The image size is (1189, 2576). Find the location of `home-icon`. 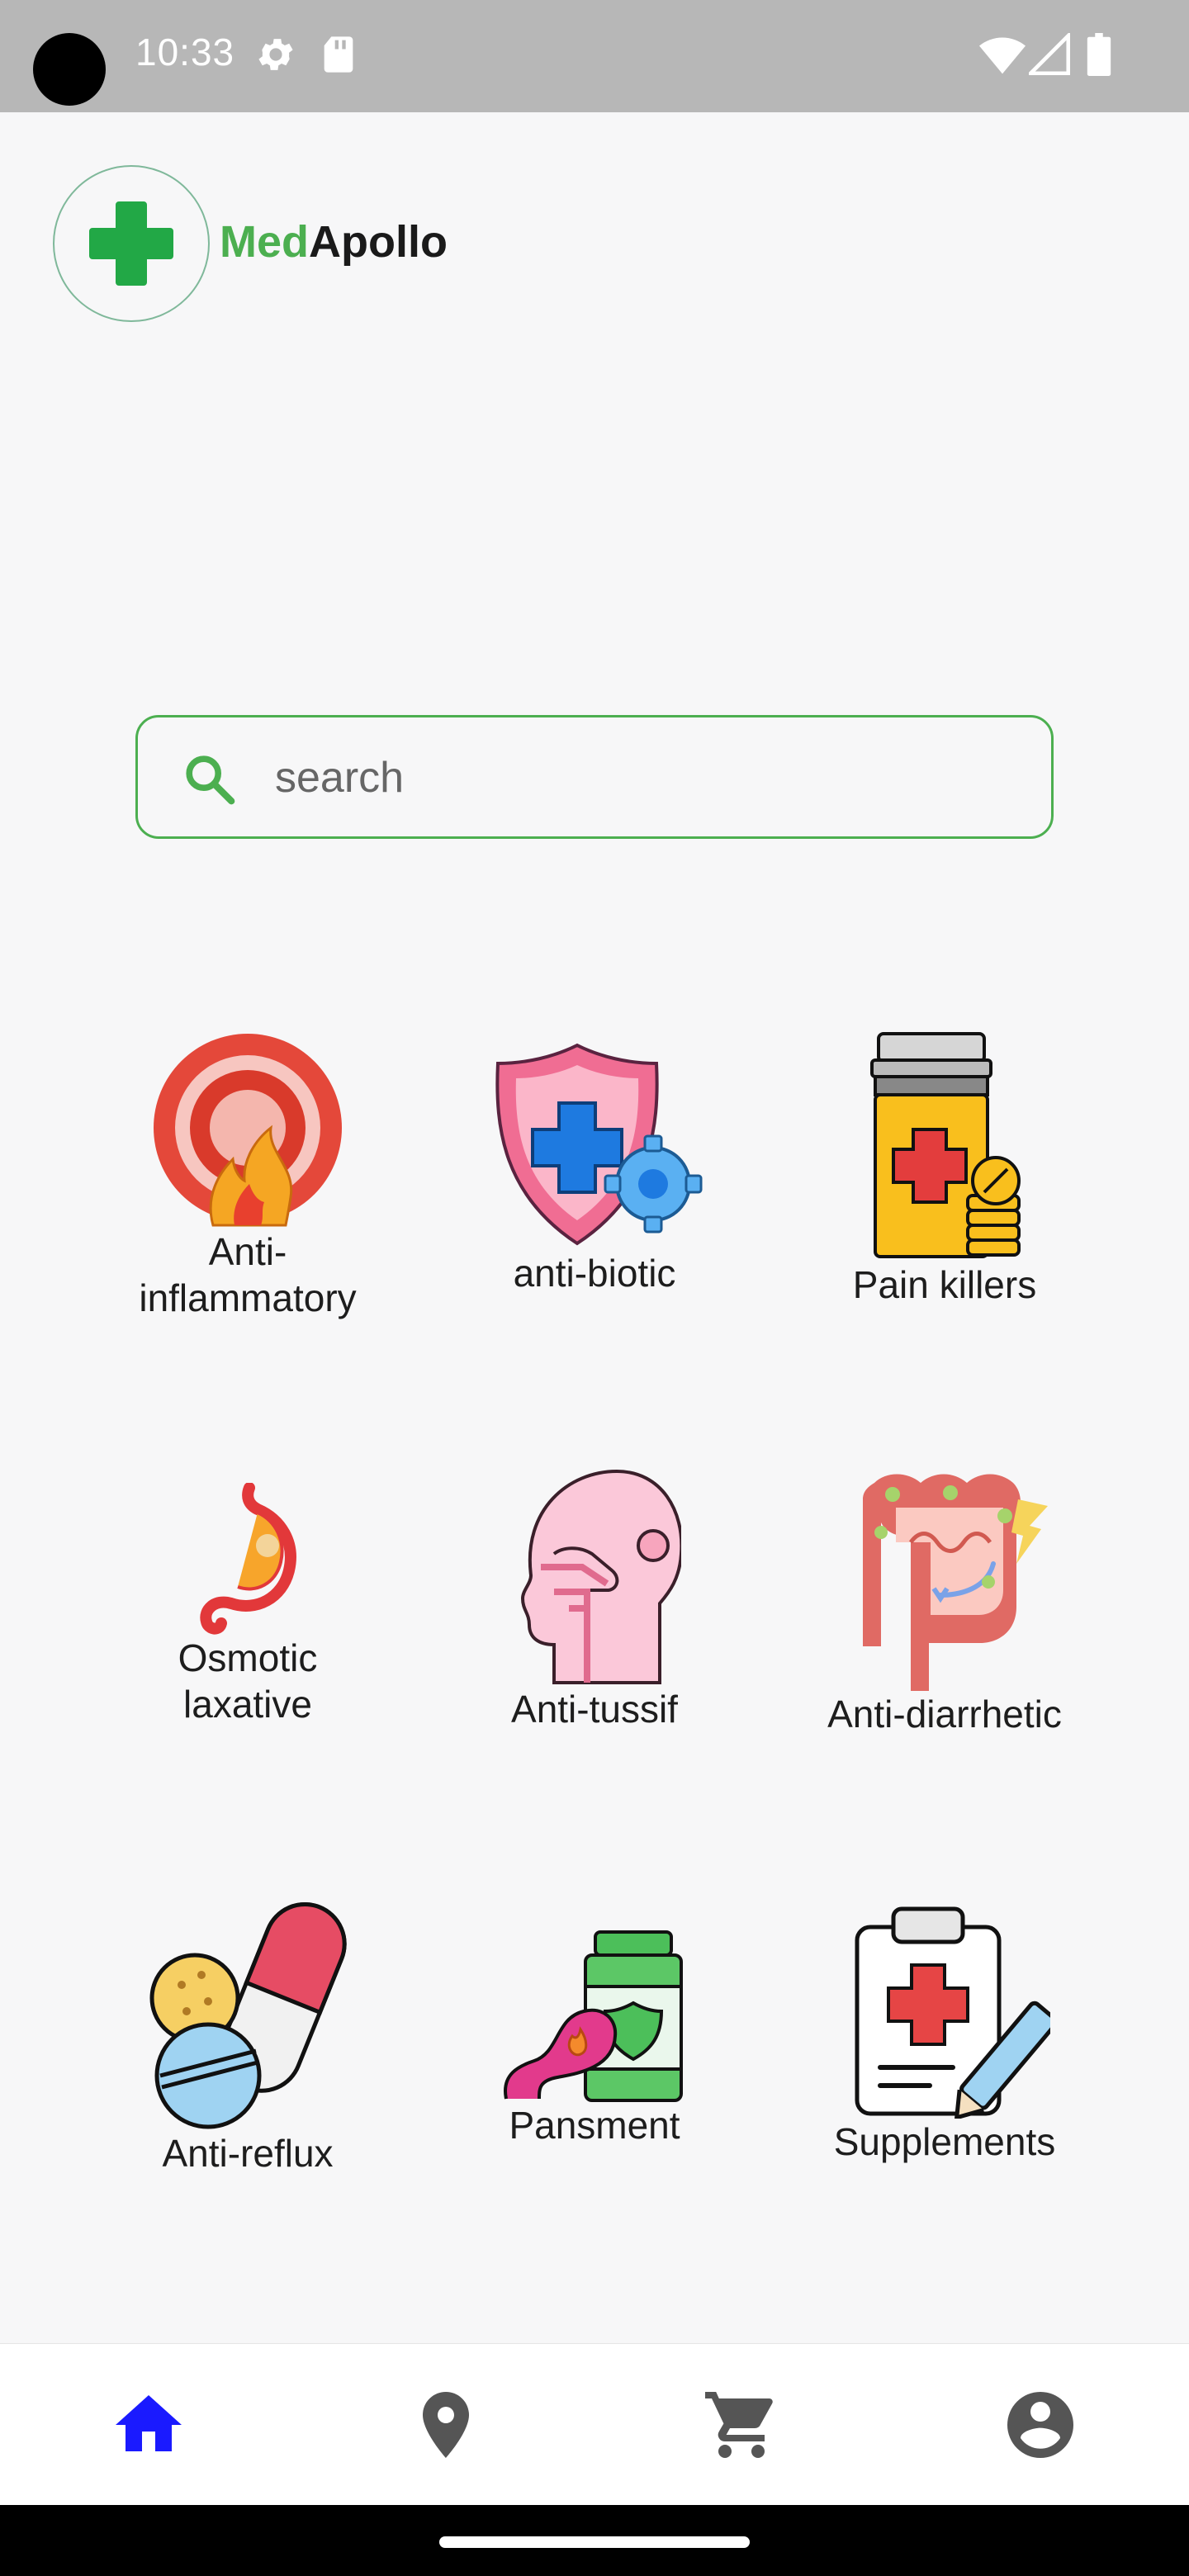

home-icon is located at coordinates (148, 2425).